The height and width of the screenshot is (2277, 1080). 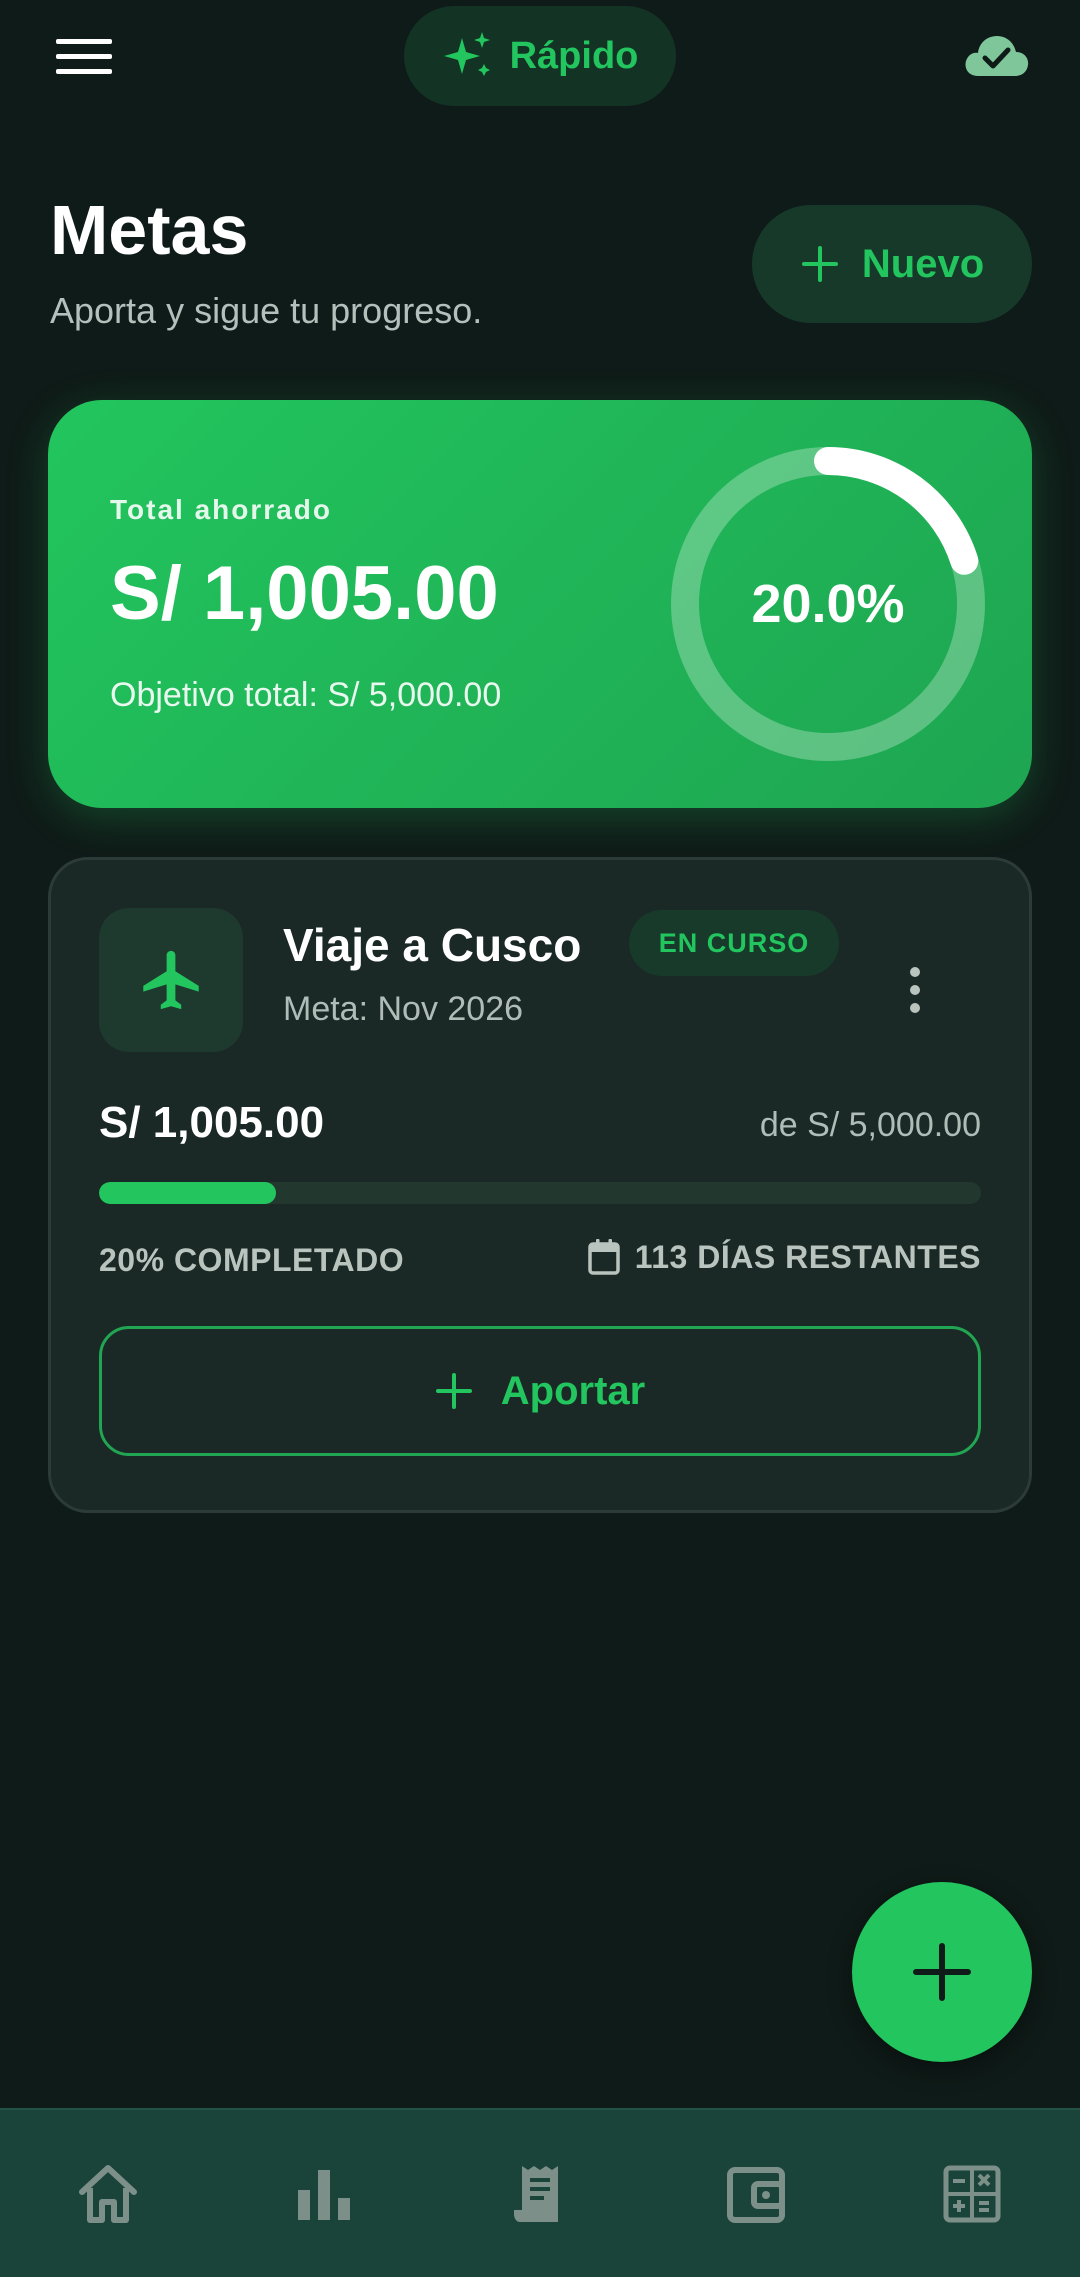 I want to click on airplane-icon, so click(x=171, y=980).